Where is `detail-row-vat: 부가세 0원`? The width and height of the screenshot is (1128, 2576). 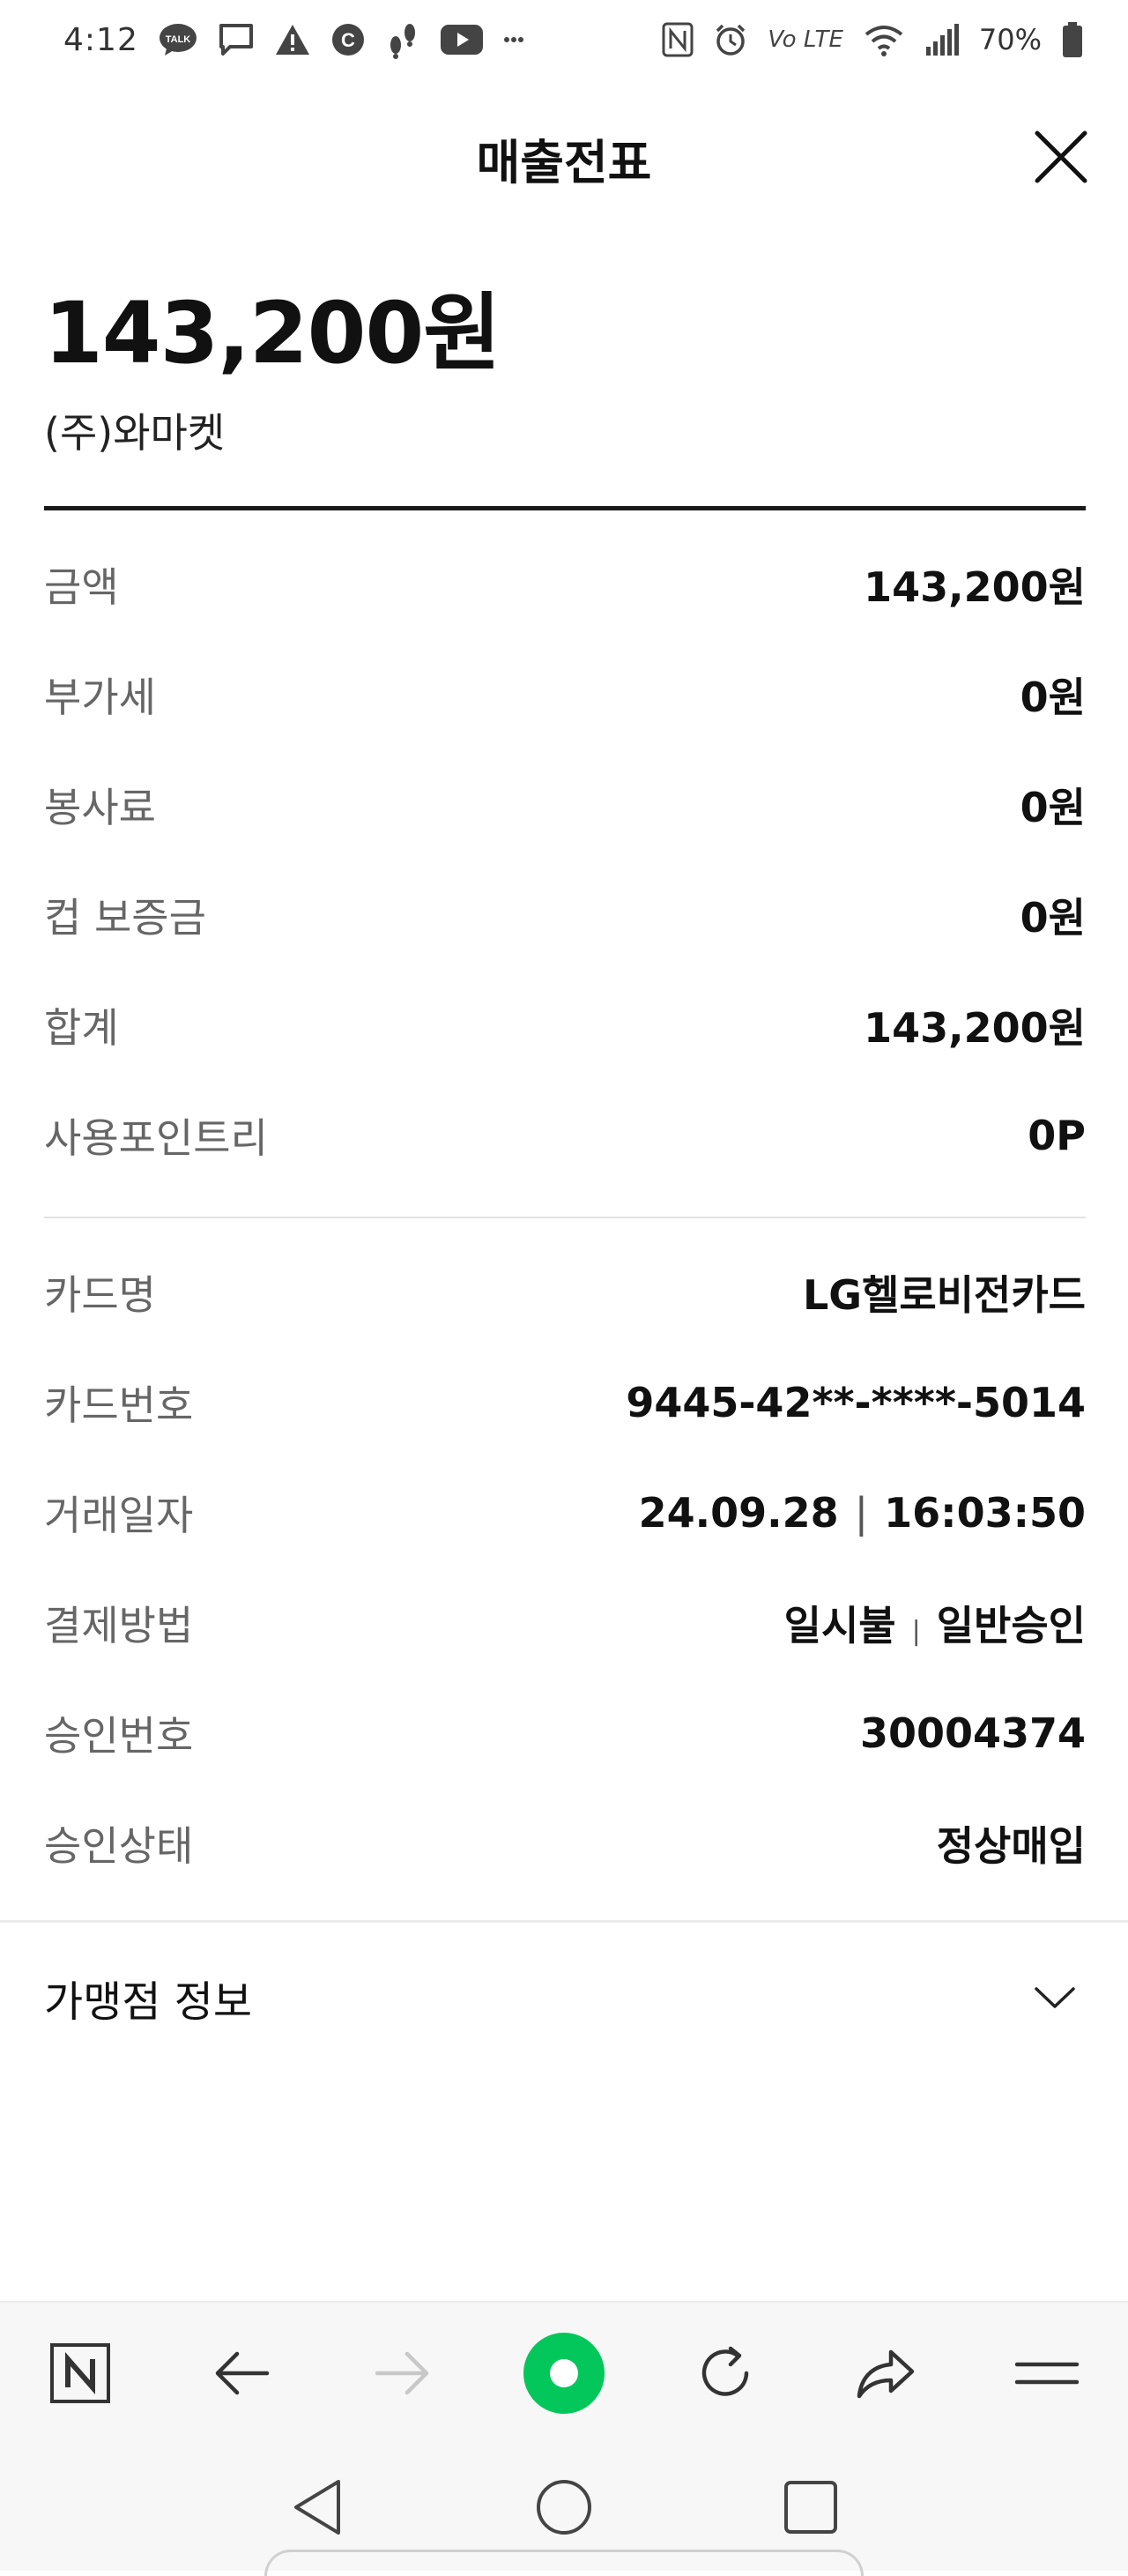 detail-row-vat: 부가세 0원 is located at coordinates (565, 694).